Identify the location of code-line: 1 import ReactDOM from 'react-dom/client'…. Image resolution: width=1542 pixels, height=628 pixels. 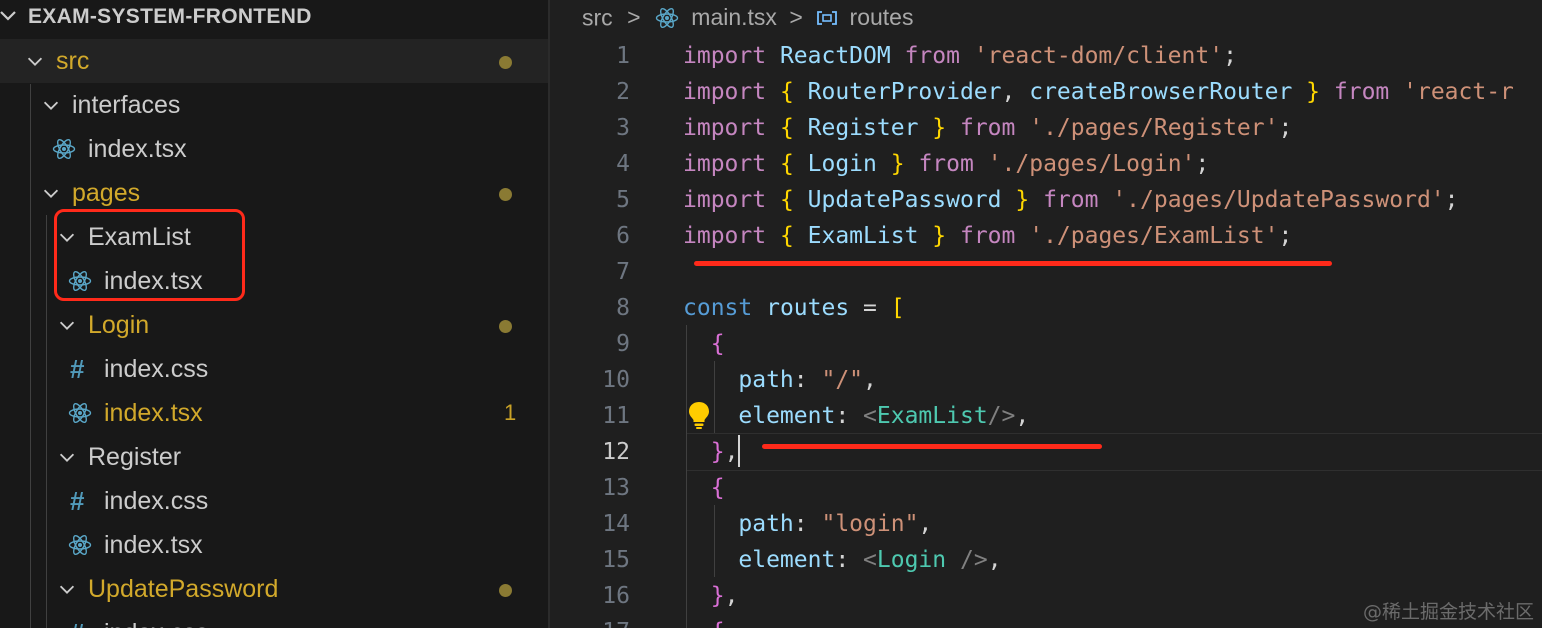
(1046, 56).